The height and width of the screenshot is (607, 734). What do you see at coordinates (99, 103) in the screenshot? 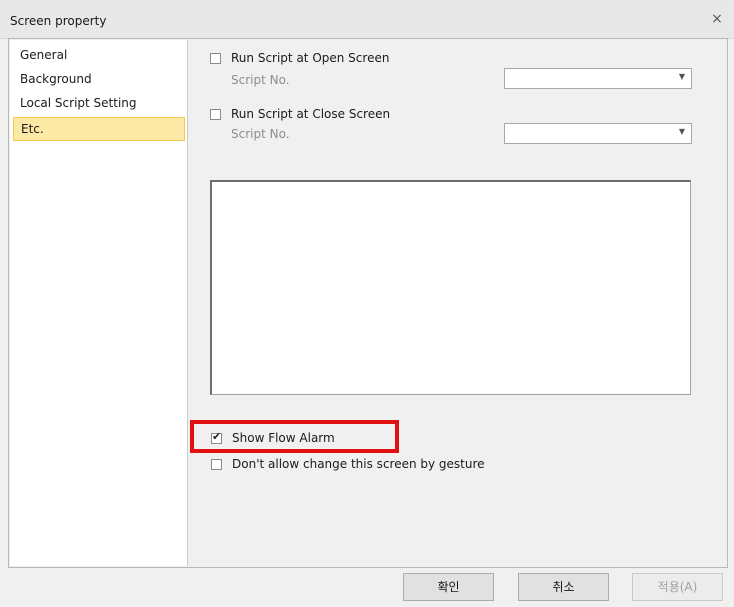
I see `sidebar-item-local-script-setting: Local Script Setting` at bounding box center [99, 103].